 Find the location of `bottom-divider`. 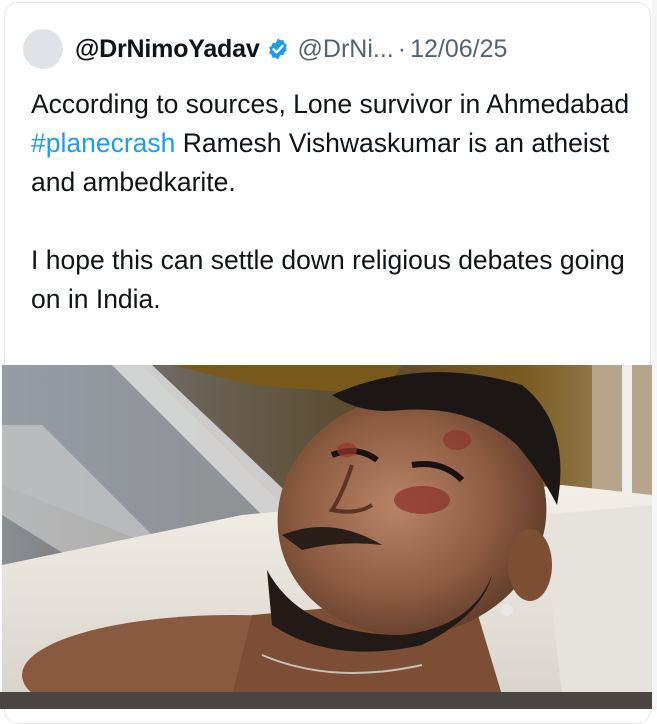

bottom-divider is located at coordinates (328, 700).